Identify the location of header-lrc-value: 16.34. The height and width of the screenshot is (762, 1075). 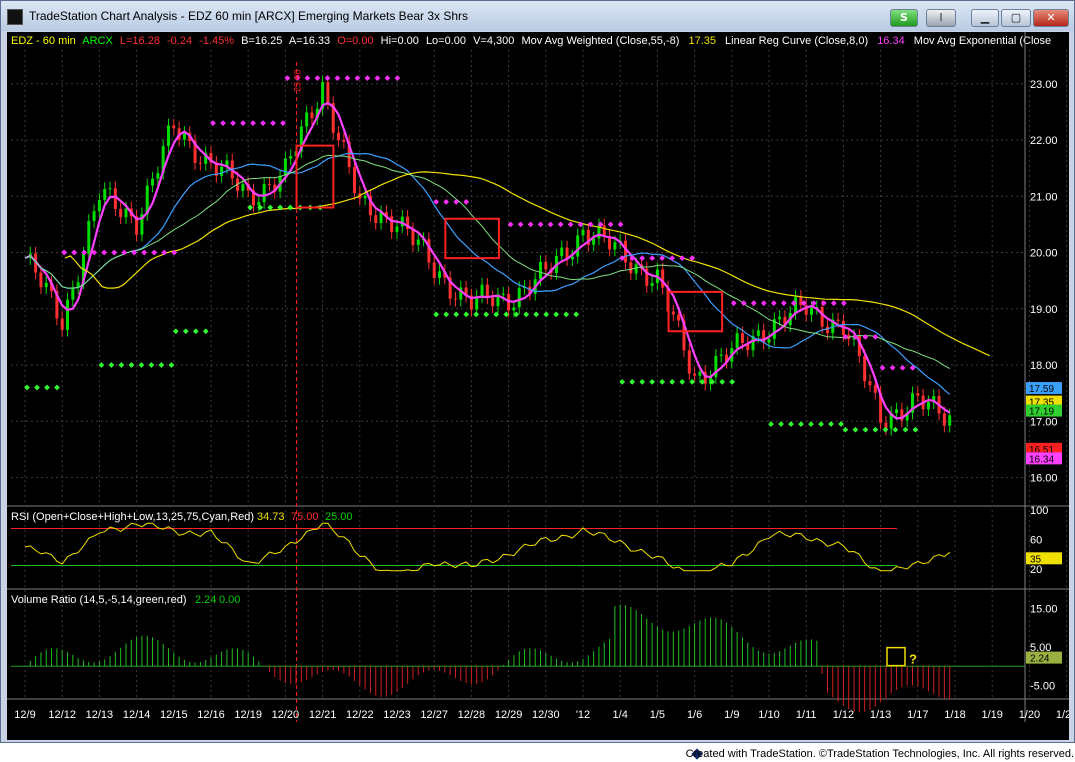
(891, 41).